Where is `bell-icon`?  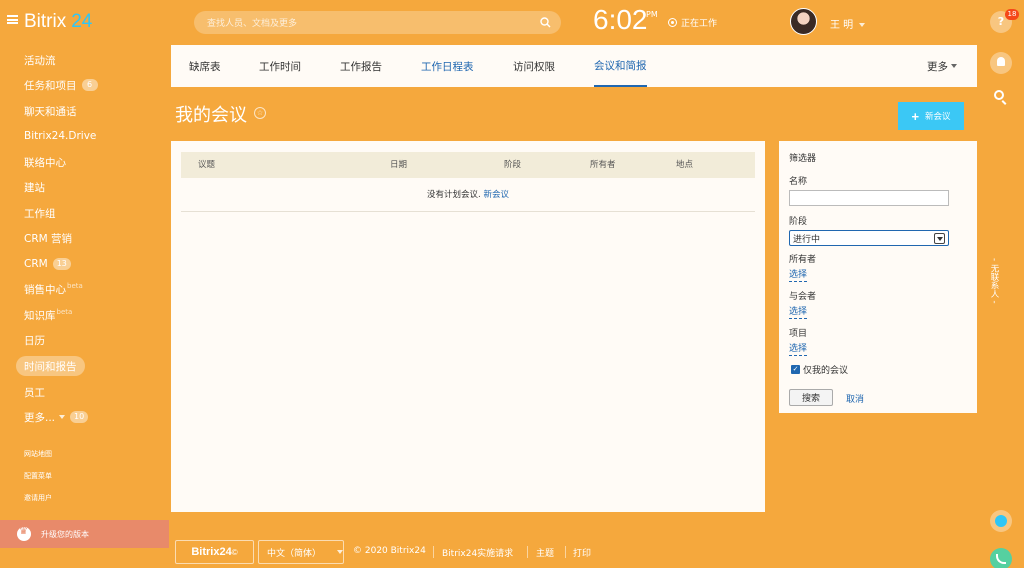
bell-icon is located at coordinates (1001, 63).